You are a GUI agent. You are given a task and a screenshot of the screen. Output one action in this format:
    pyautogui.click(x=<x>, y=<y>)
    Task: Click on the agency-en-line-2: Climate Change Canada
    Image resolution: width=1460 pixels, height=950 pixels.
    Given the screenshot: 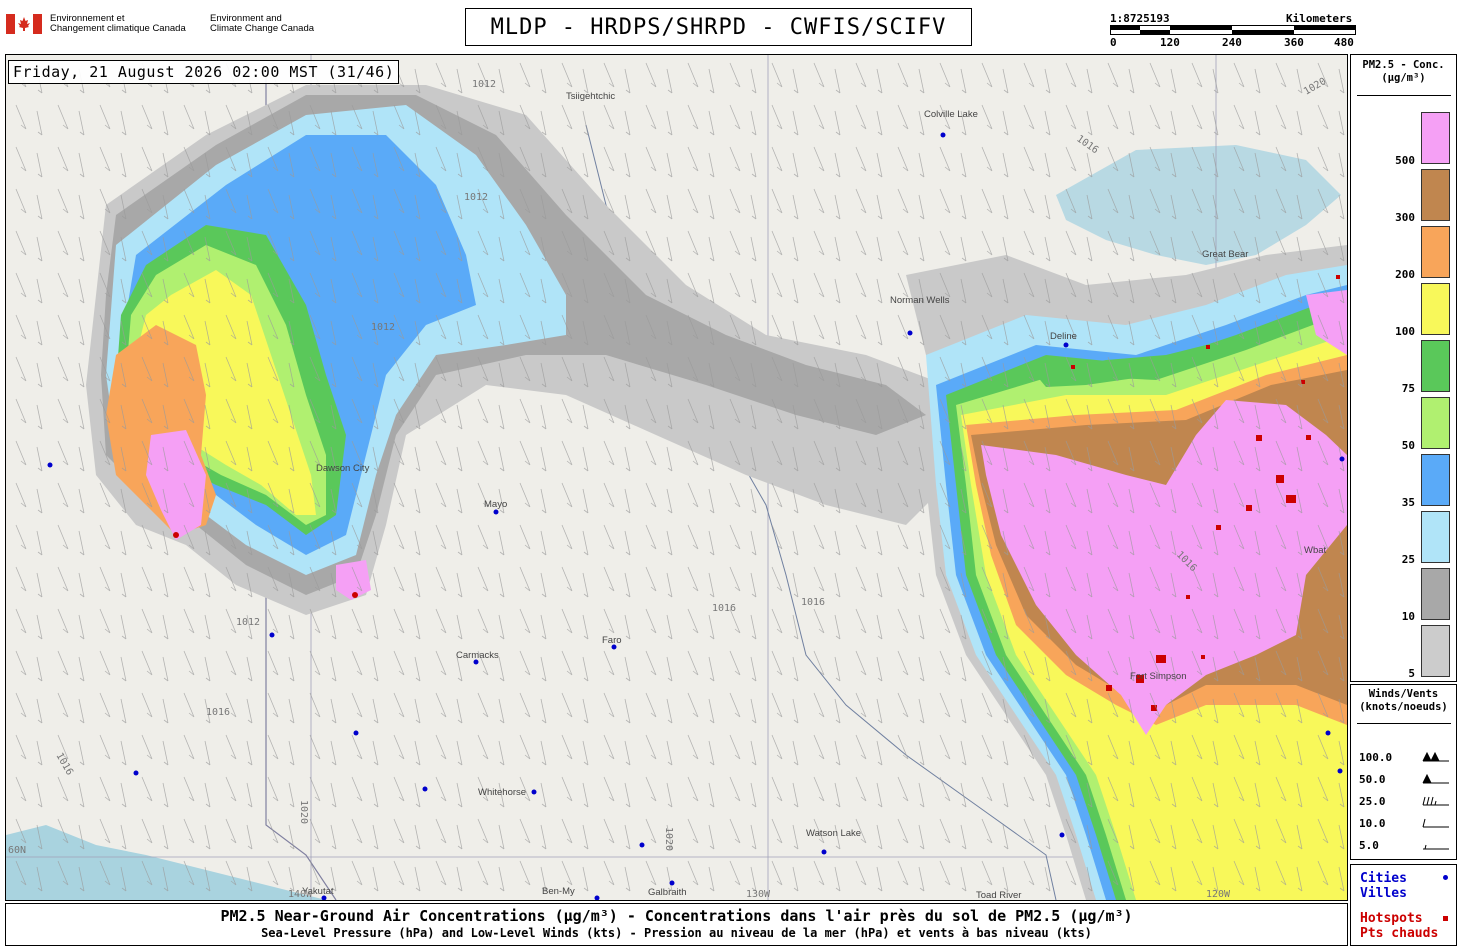 What is the action you would take?
    pyautogui.click(x=262, y=28)
    